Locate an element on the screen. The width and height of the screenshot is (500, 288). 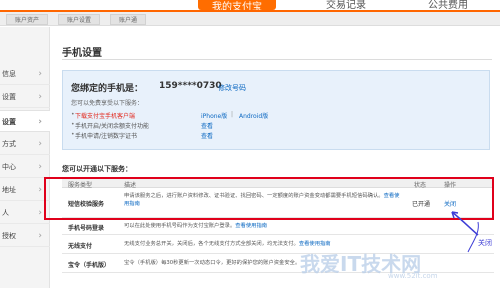
page-title: 手机设置 is located at coordinates (82, 53).